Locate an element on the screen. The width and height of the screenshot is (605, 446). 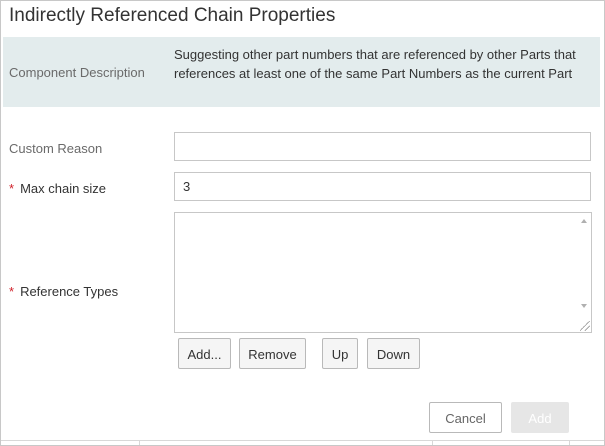
add-button: Add is located at coordinates (540, 417).